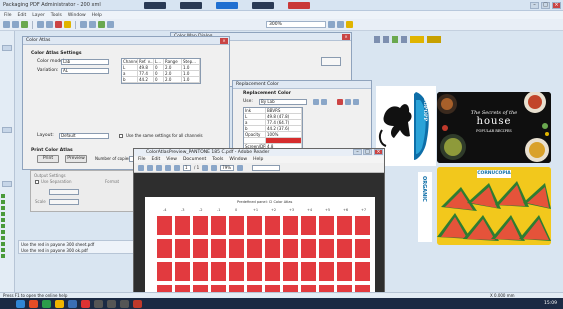 The height and width of the screenshot is (309, 563). Describe the element at coordinates (38, 15) in the screenshot. I see `menu-item: Layer` at that location.